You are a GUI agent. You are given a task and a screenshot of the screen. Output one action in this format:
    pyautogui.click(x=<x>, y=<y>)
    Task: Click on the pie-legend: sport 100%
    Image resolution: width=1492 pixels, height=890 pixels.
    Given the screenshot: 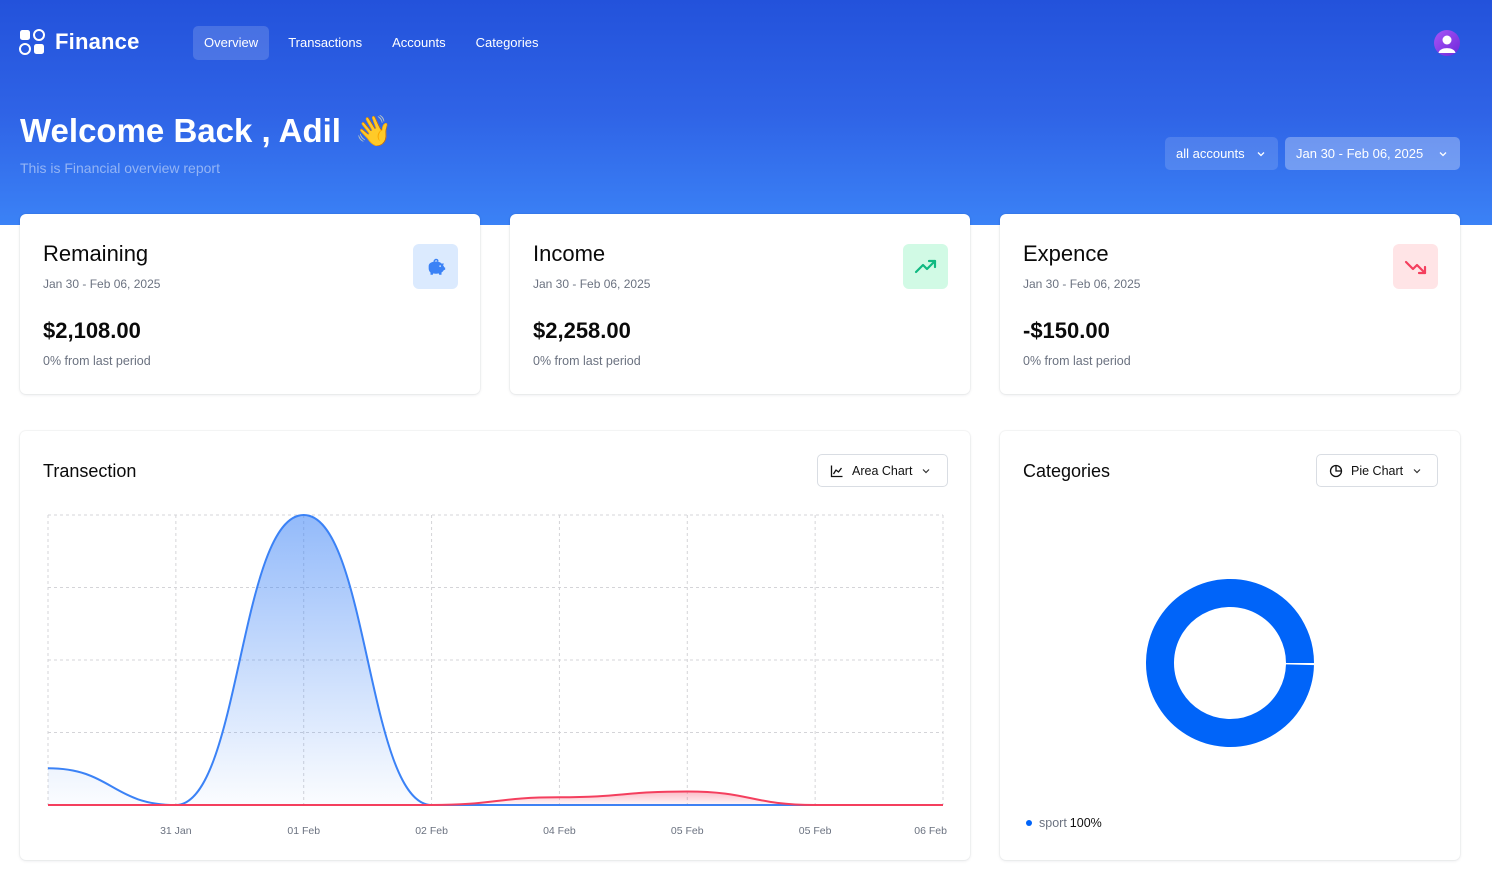 What is the action you would take?
    pyautogui.click(x=1064, y=823)
    